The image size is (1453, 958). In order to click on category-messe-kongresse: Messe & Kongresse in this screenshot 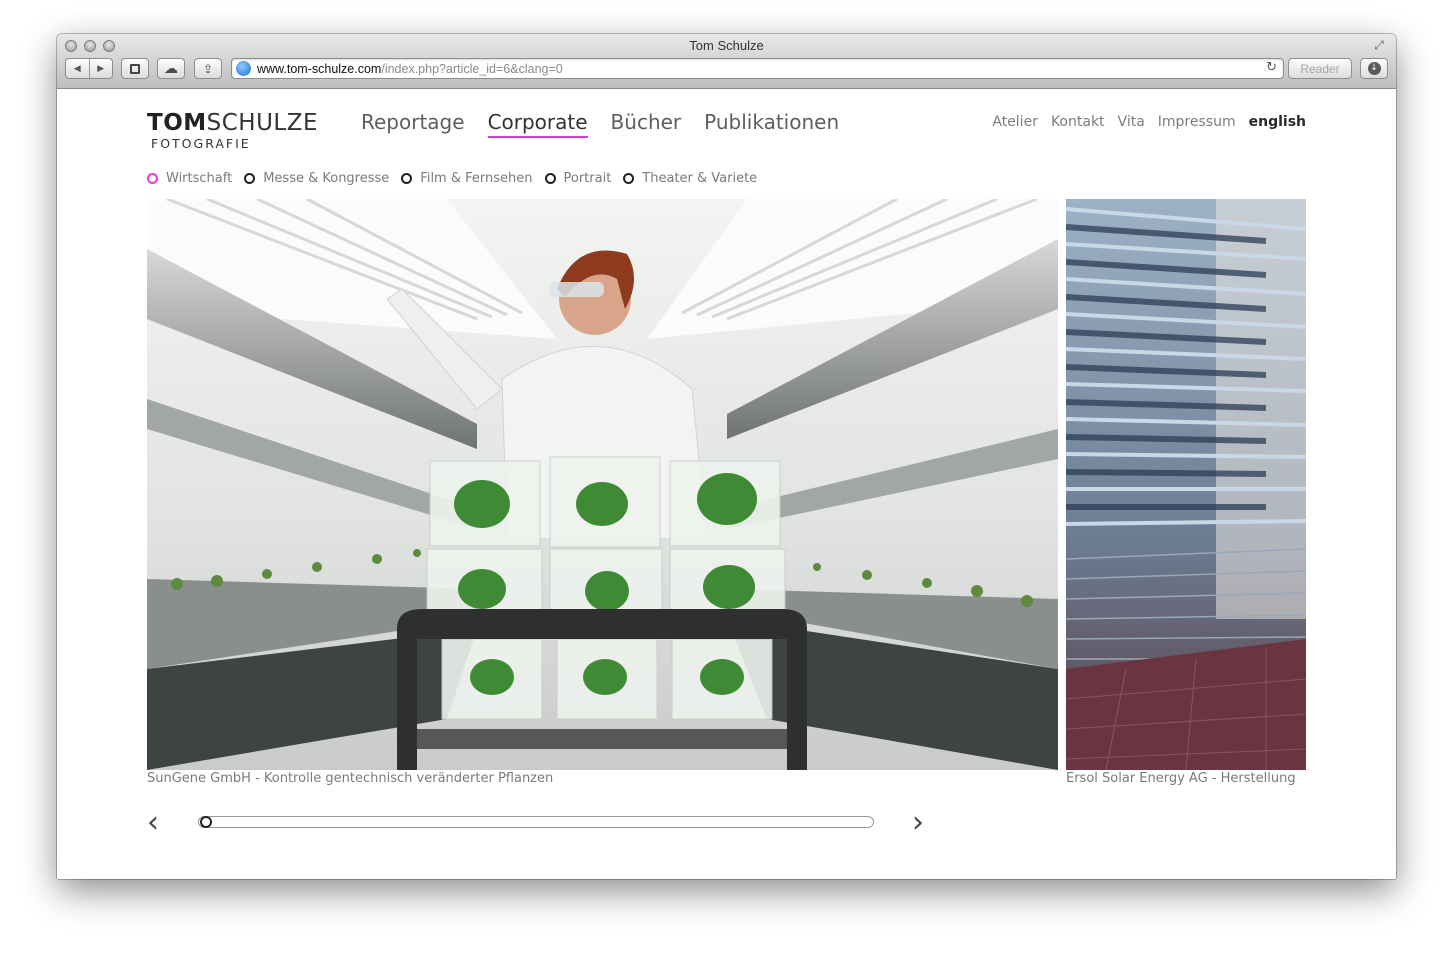, I will do `click(316, 178)`.